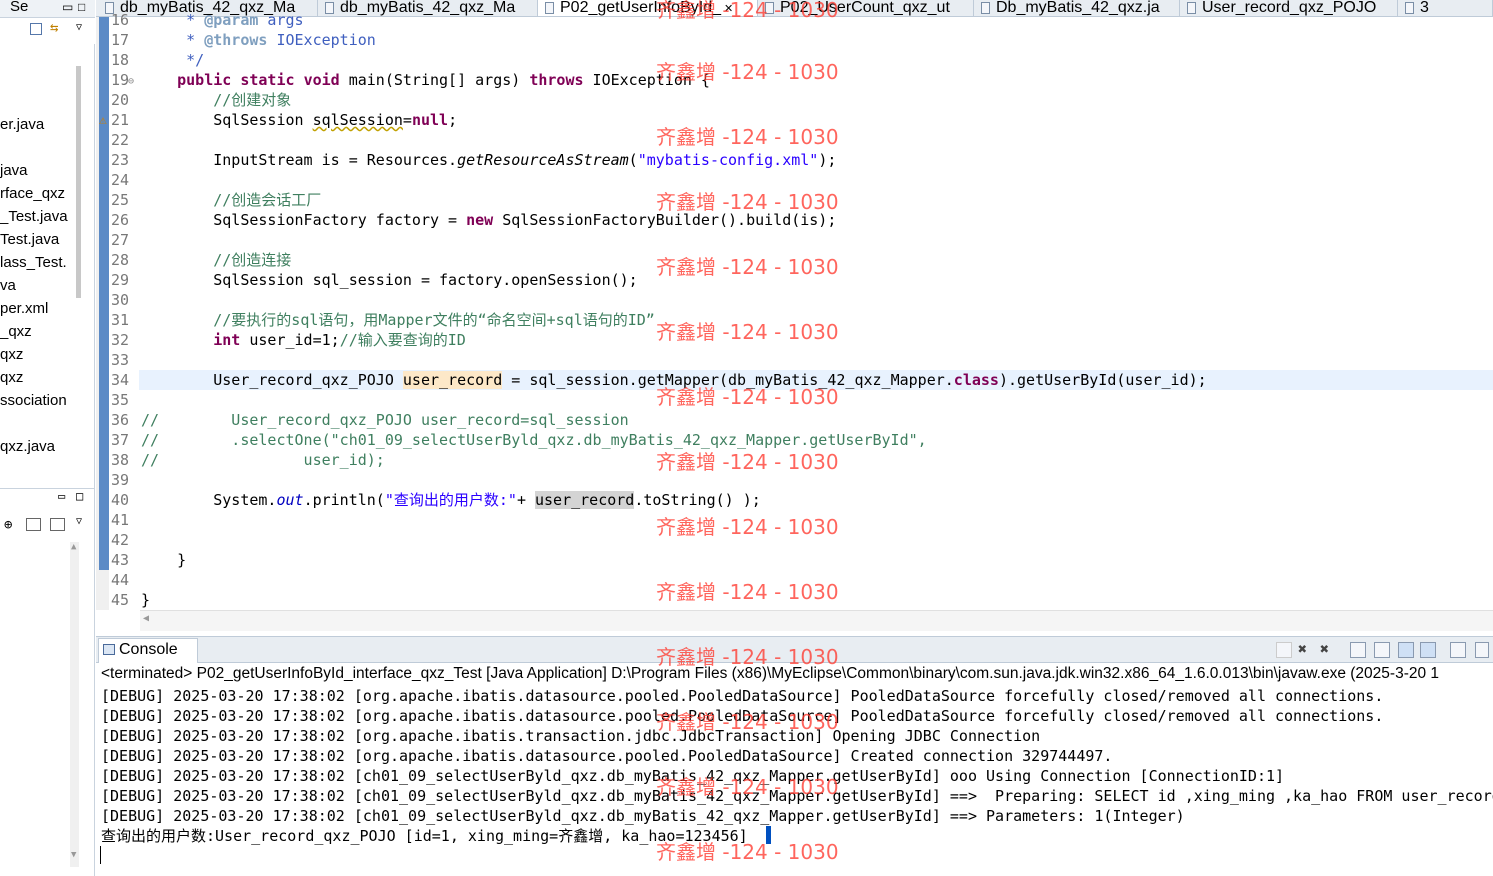  Describe the element at coordinates (272, 380) in the screenshot. I see `code-token: User_record_qxz_POJO` at that location.